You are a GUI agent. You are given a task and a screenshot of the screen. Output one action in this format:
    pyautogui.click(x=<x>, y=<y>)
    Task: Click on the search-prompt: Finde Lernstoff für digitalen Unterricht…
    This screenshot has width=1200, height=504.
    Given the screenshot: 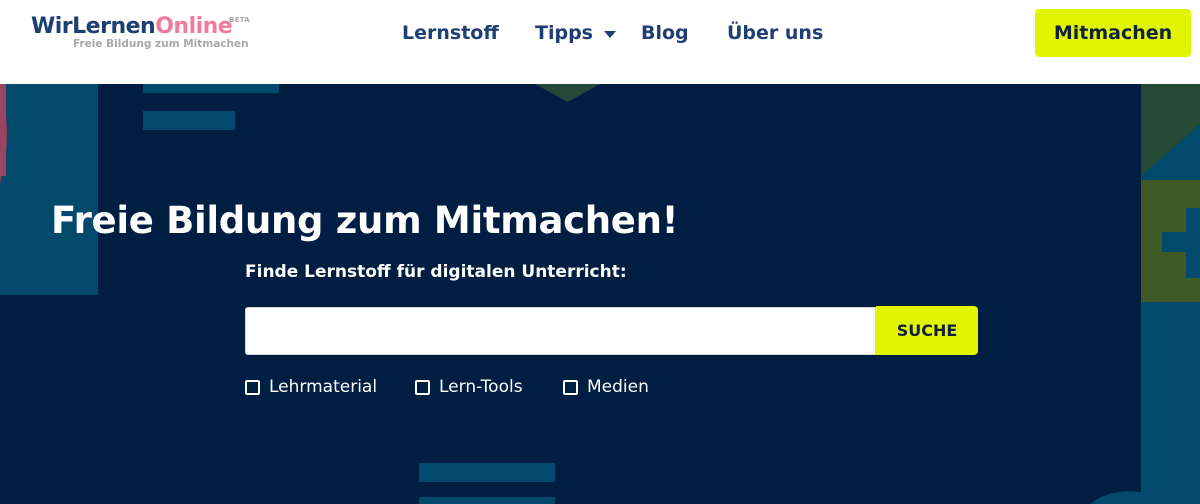 What is the action you would take?
    pyautogui.click(x=436, y=272)
    